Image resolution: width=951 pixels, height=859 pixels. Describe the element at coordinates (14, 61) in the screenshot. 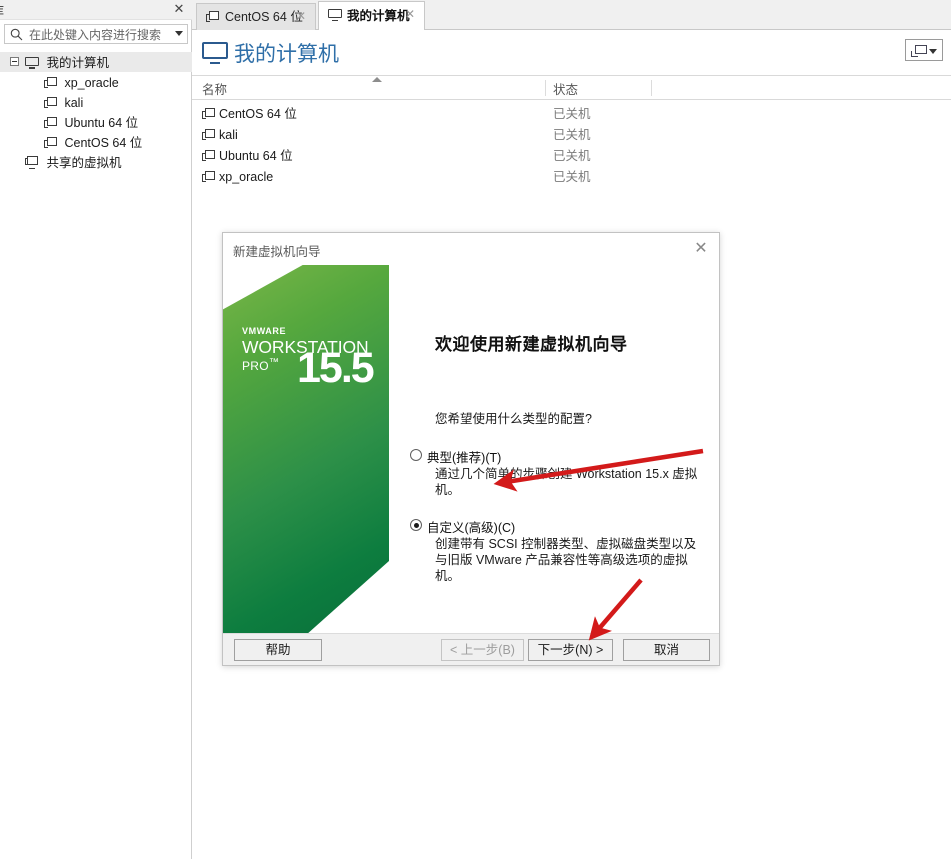

I see `collapse-icon` at that location.